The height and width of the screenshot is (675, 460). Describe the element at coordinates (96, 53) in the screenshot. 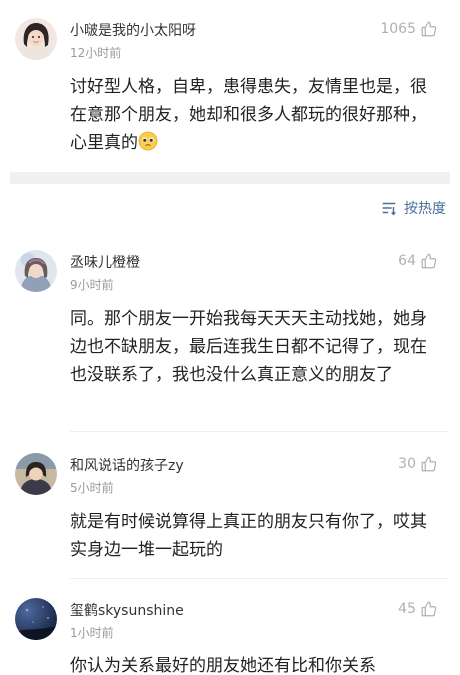

I see `timestamp: 12小时前` at that location.